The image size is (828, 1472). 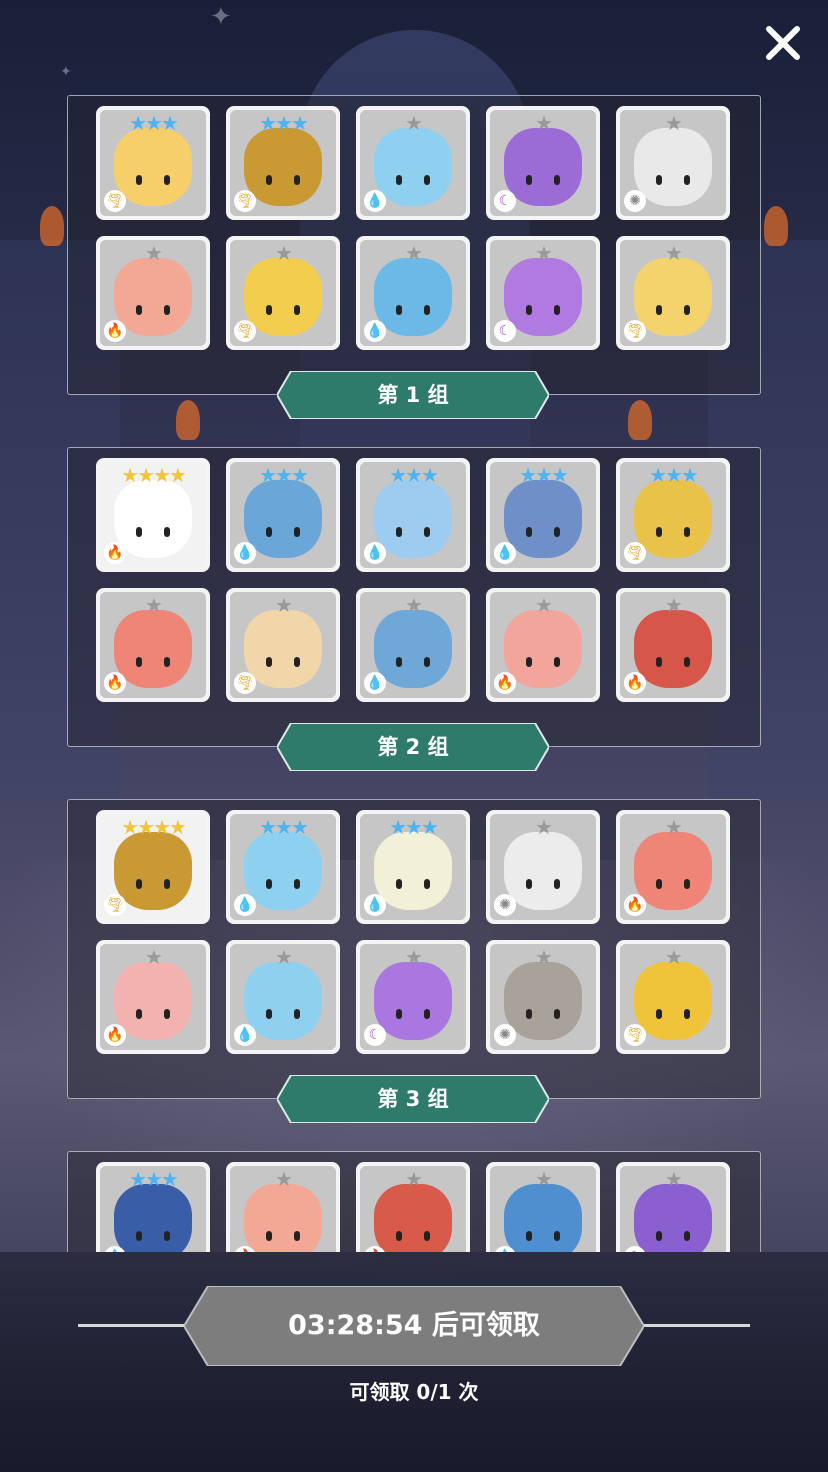 I want to click on star-rating: ★★★★, so click(x=154, y=475).